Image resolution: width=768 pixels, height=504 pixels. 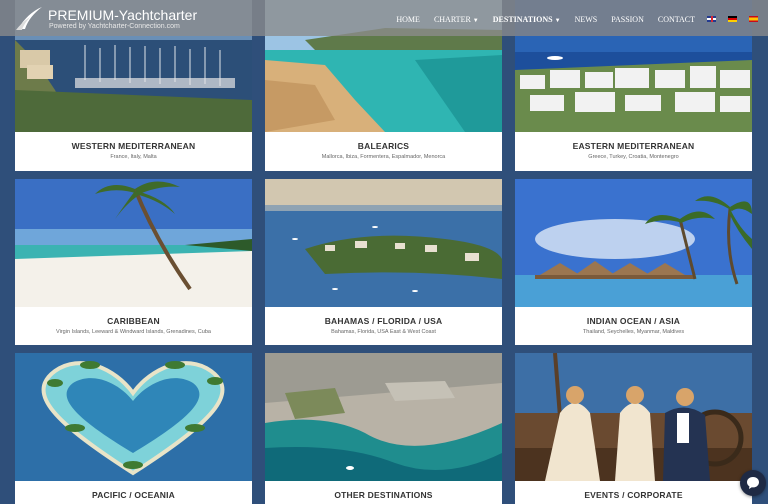 I want to click on chat-button, so click(x=753, y=483).